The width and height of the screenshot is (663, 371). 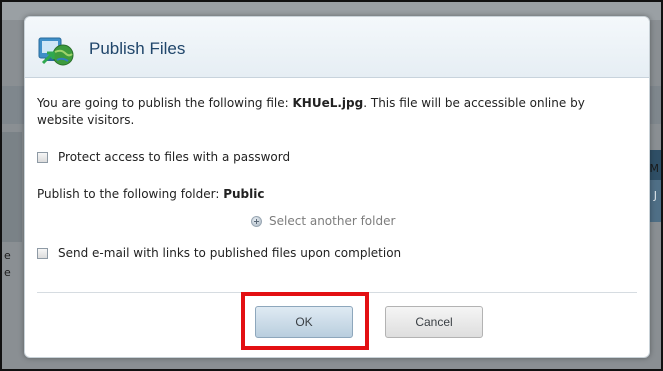 What do you see at coordinates (655, 195) in the screenshot?
I see `background-text: J` at bounding box center [655, 195].